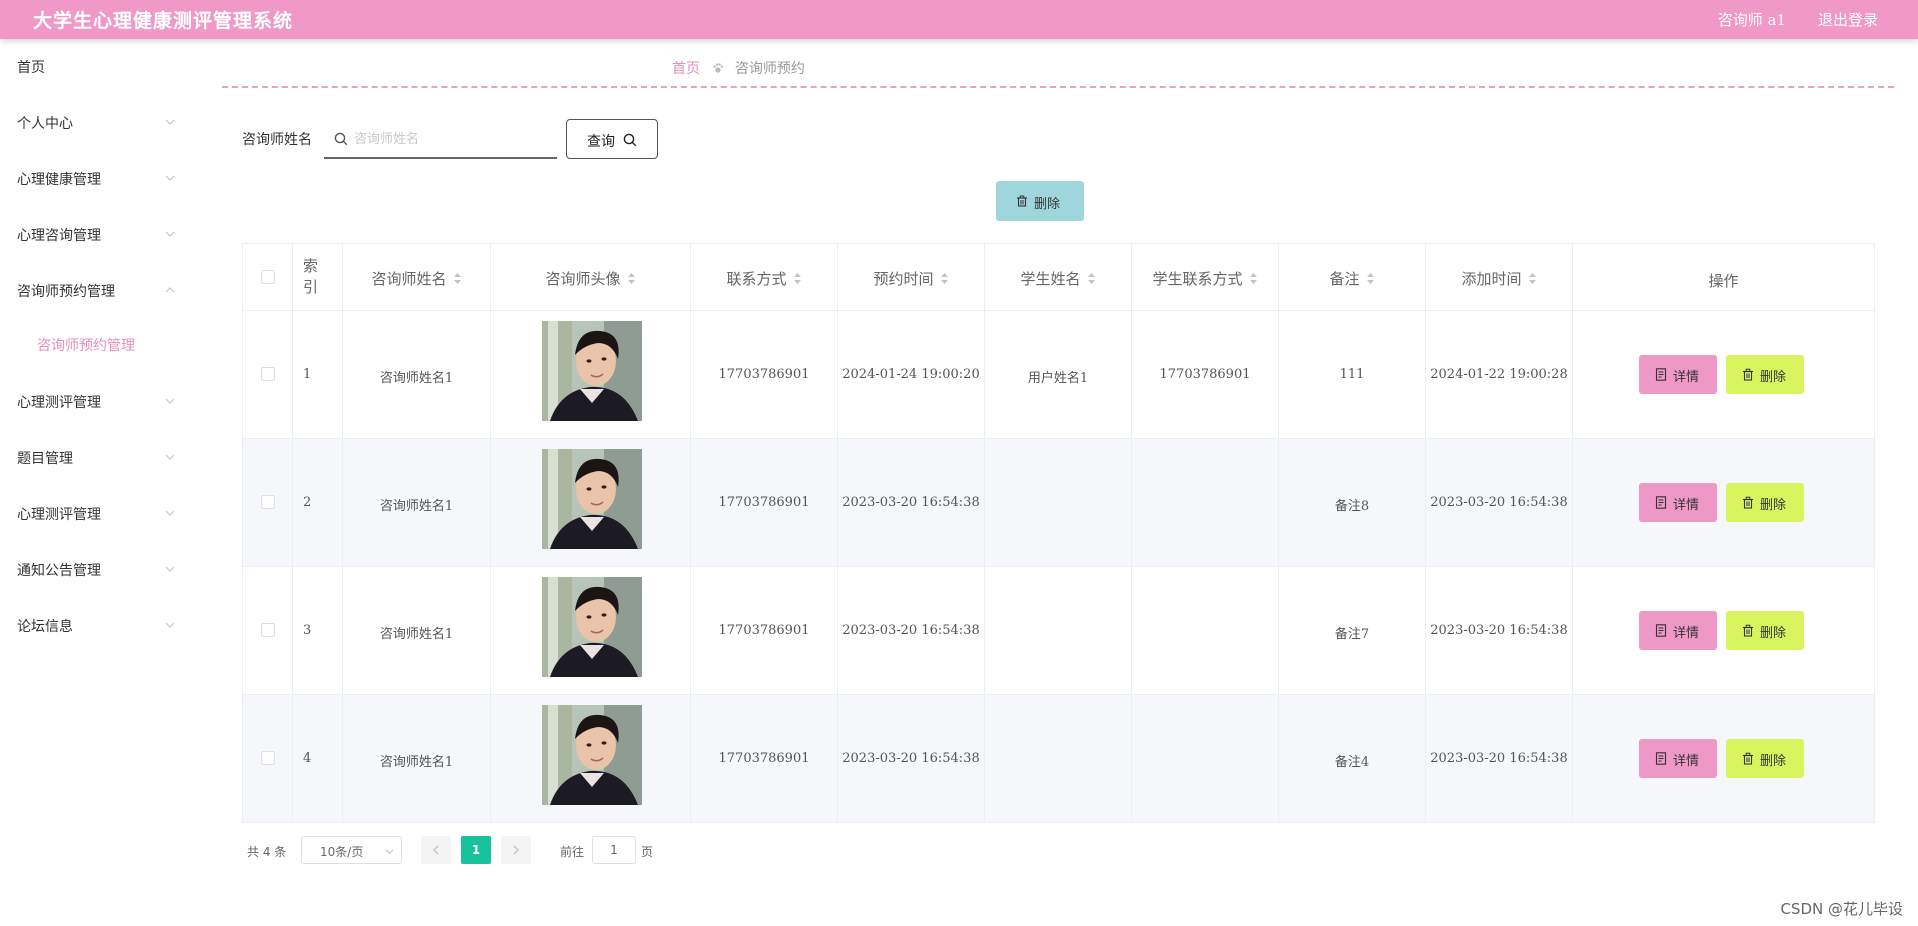  I want to click on query-button: 查询, so click(612, 139).